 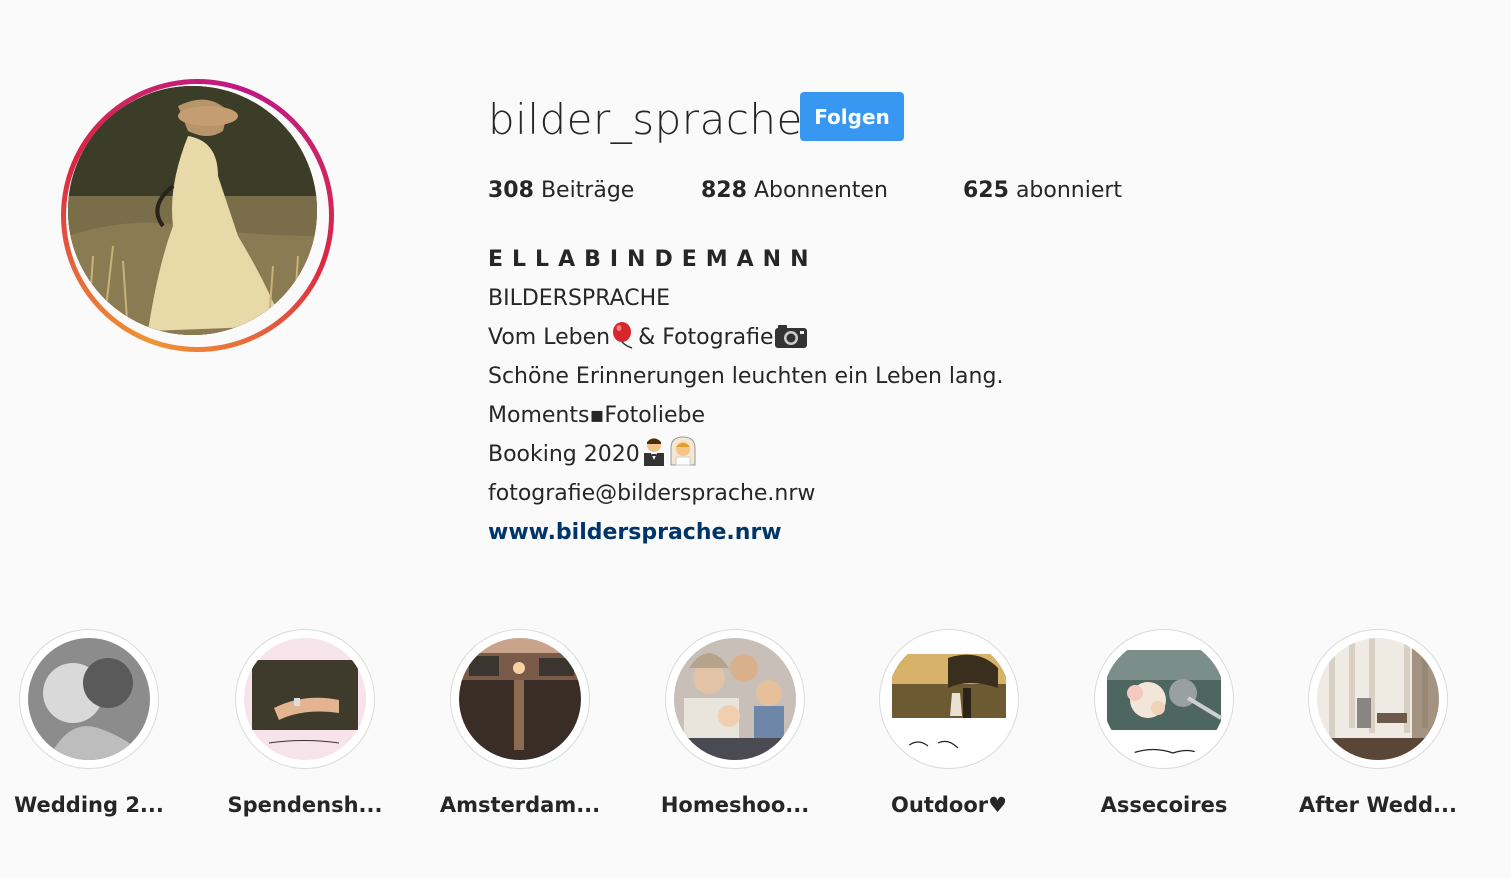 What do you see at coordinates (745, 532) in the screenshot?
I see `bio-website-link: www.bildersprache.nrw` at bounding box center [745, 532].